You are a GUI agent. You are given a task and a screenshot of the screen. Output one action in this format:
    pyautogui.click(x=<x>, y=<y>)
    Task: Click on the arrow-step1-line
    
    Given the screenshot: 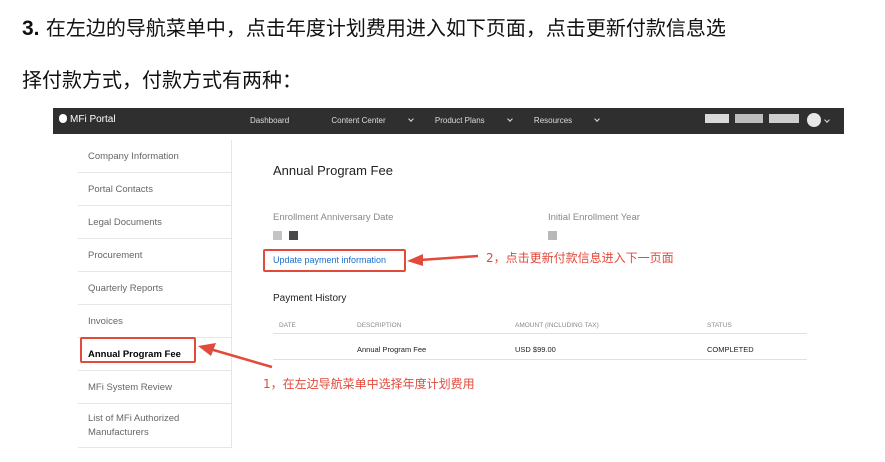 What is the action you would take?
    pyautogui.click(x=241, y=358)
    